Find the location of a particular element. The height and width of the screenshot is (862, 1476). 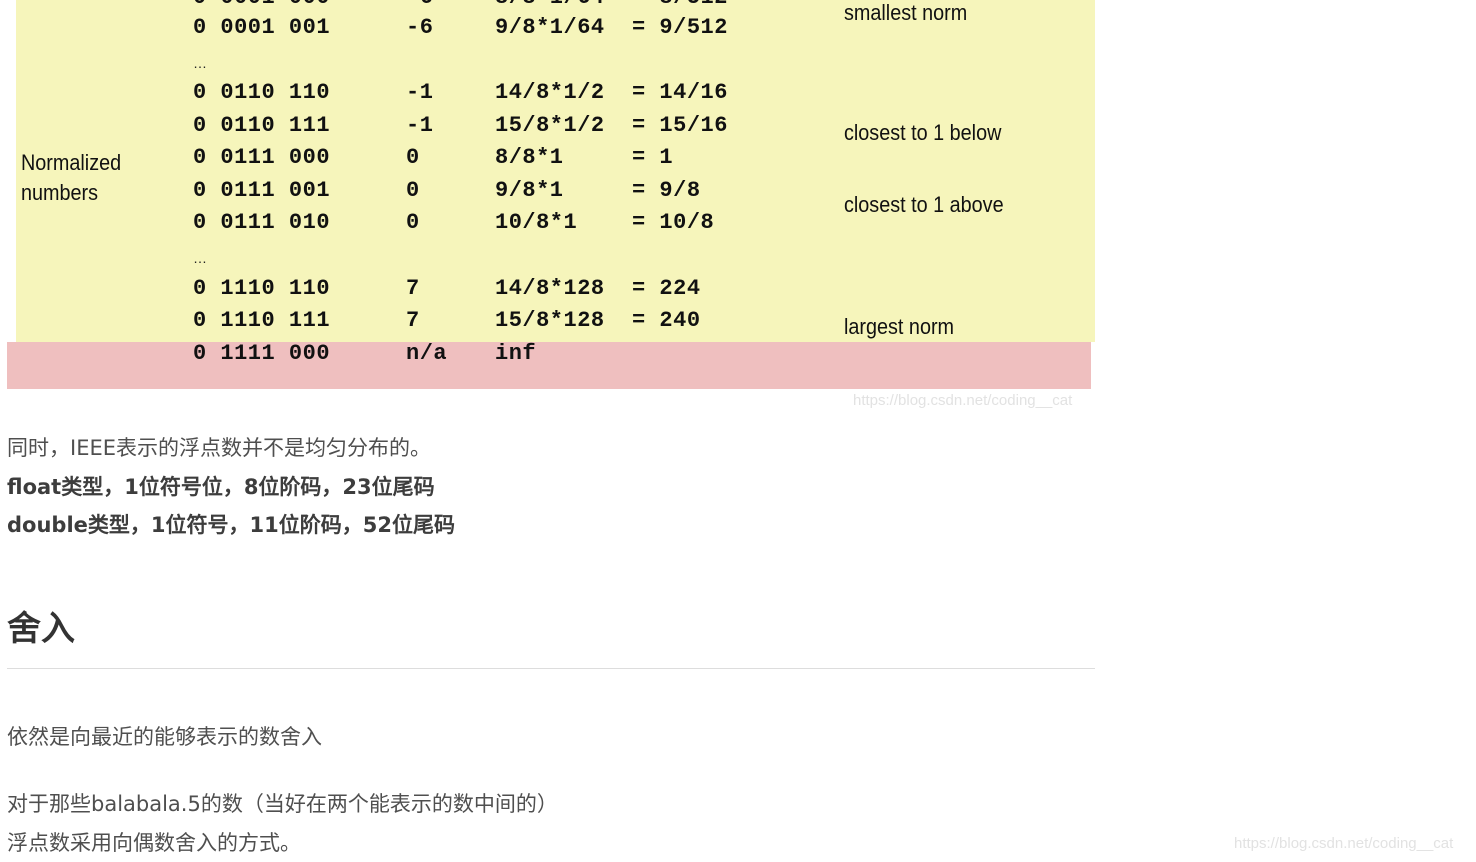

category-line: Normalized is located at coordinates (71, 162).